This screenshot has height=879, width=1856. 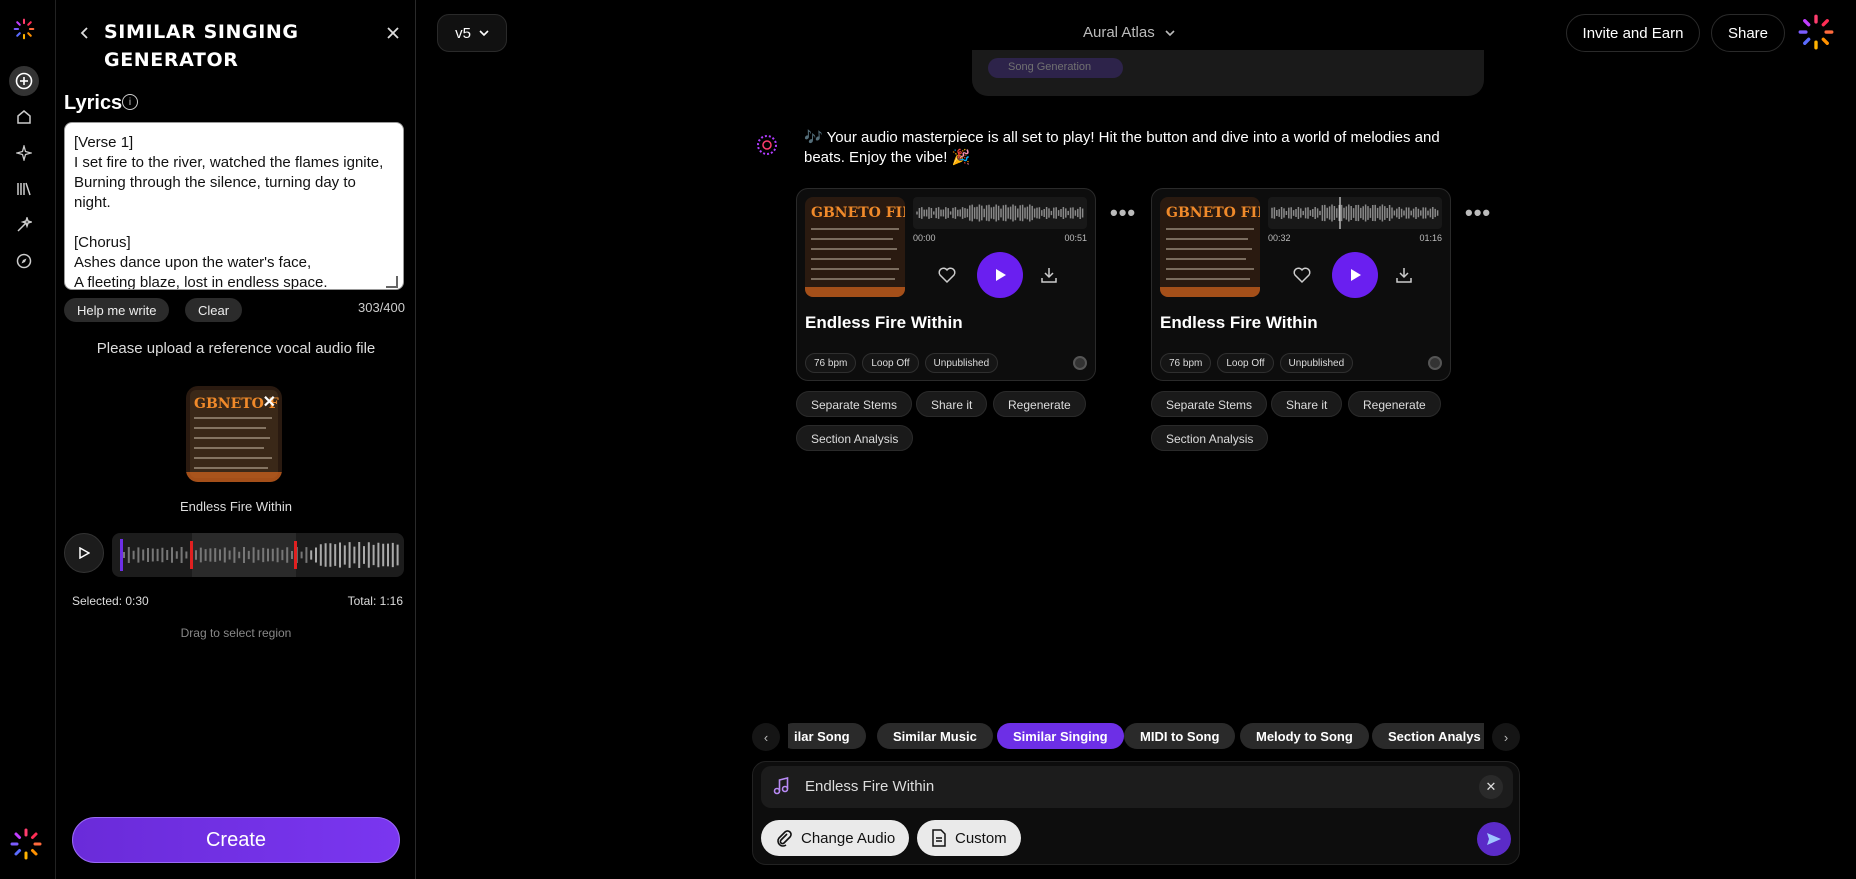 I want to click on invite-and-earn-button: Invite and Earn, so click(x=1633, y=33).